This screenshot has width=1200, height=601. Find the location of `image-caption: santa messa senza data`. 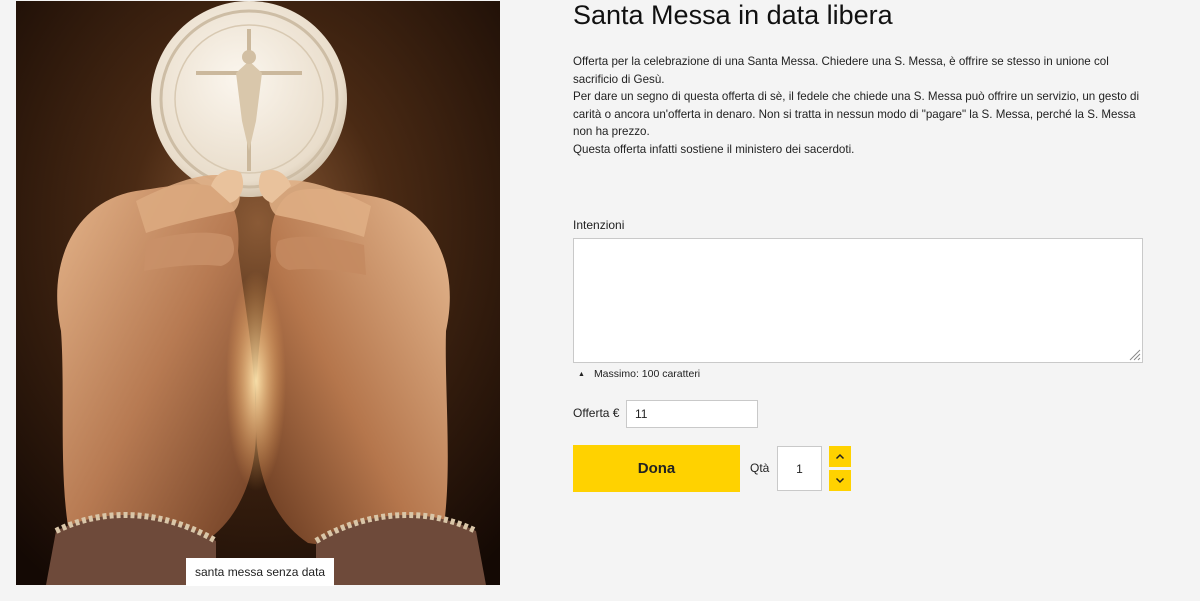

image-caption: santa messa senza data is located at coordinates (260, 572).